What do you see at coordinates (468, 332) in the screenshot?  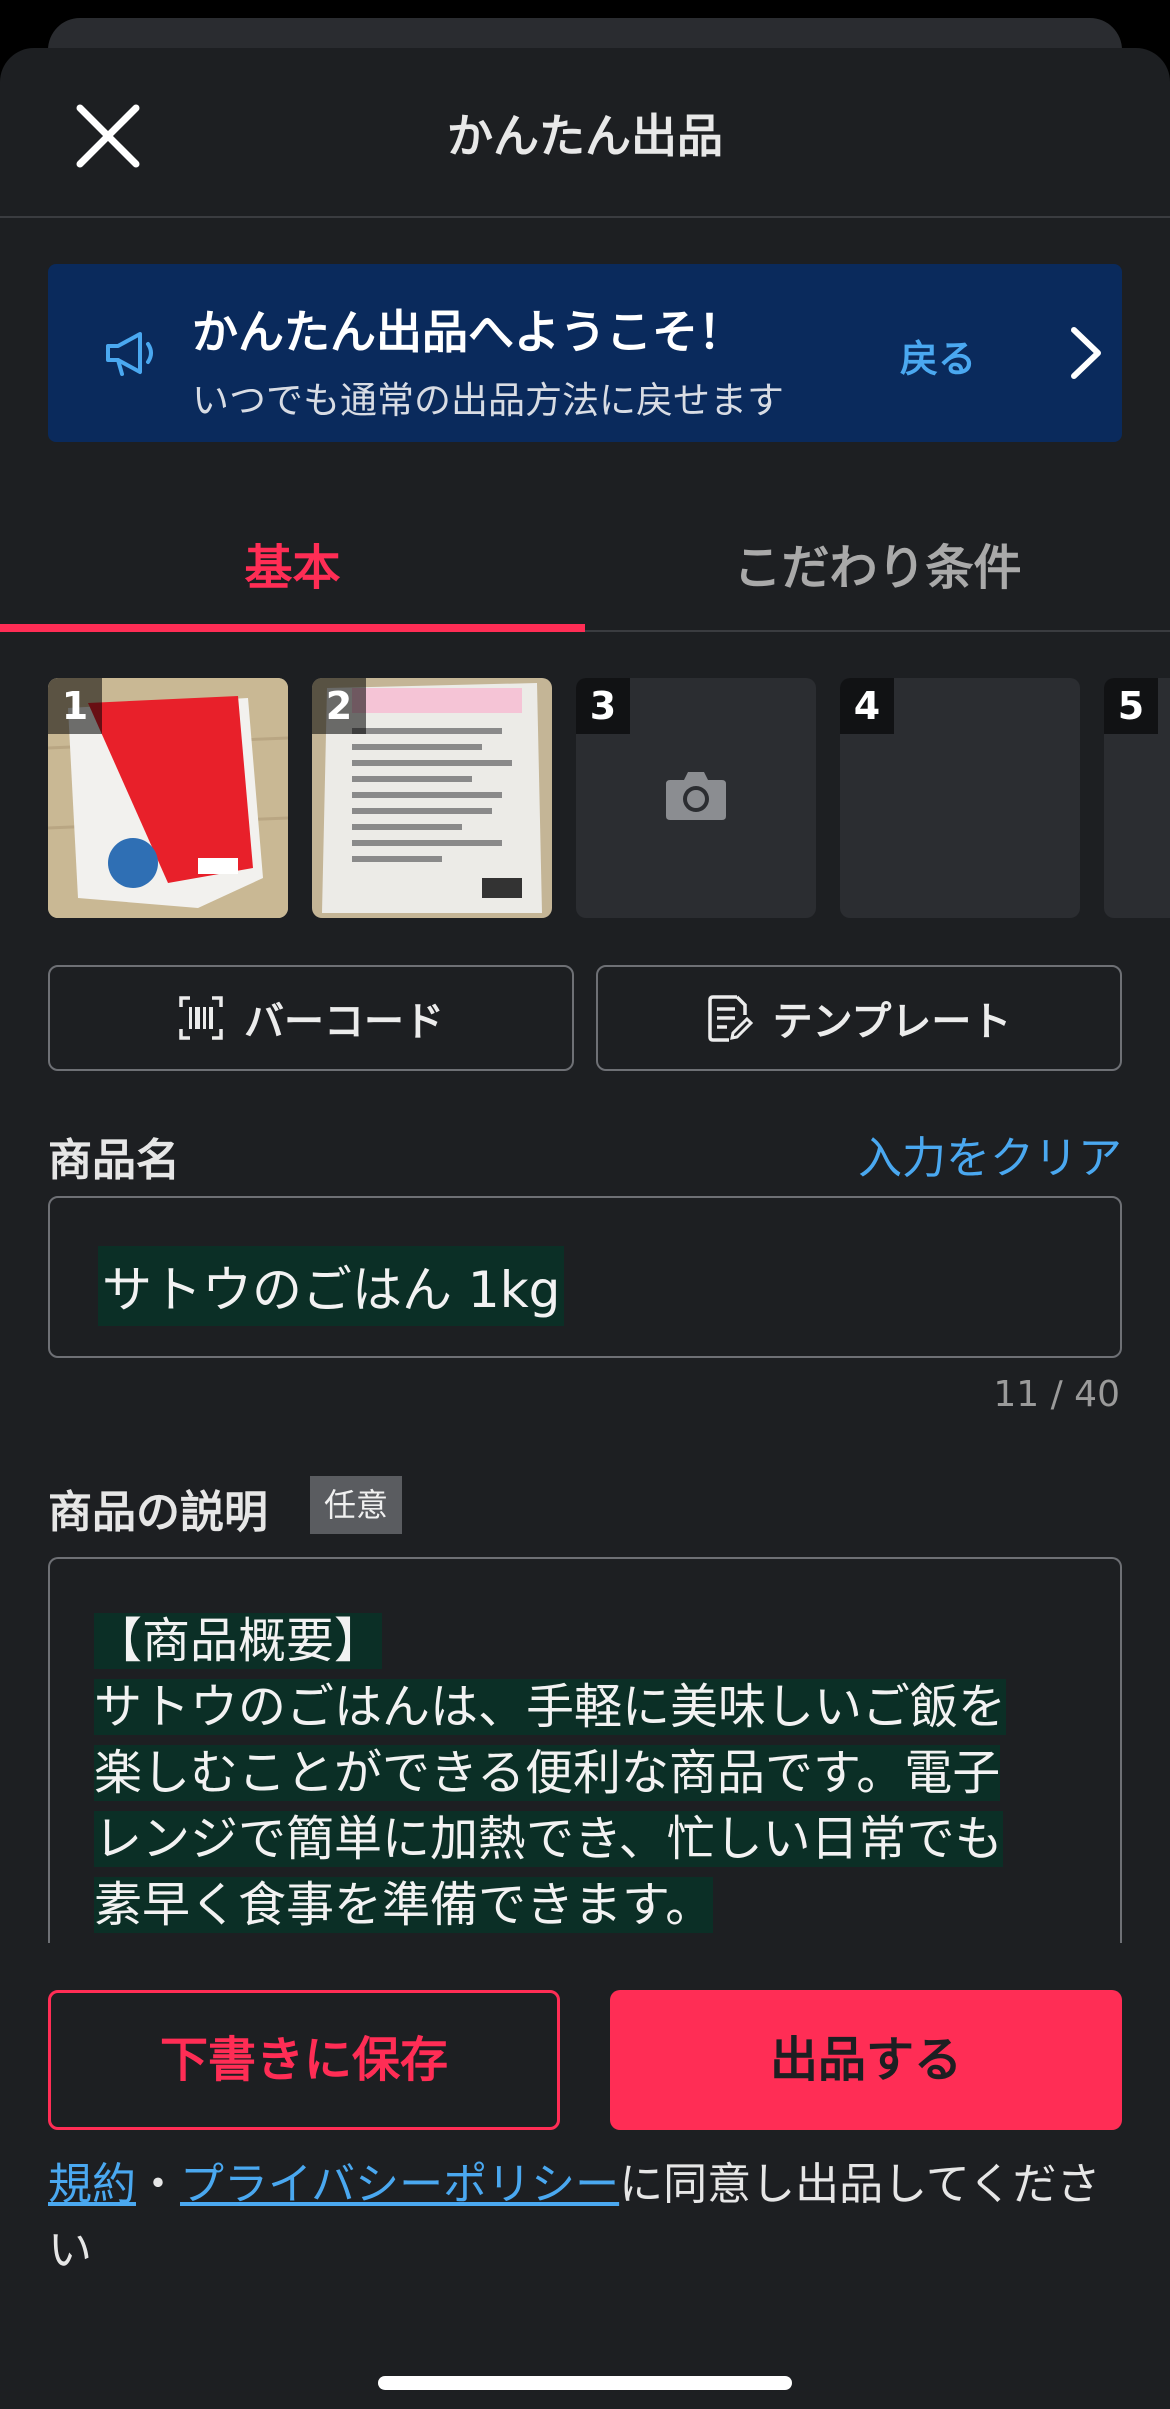 I see `banner-title: かんたん出品へようこそ！` at bounding box center [468, 332].